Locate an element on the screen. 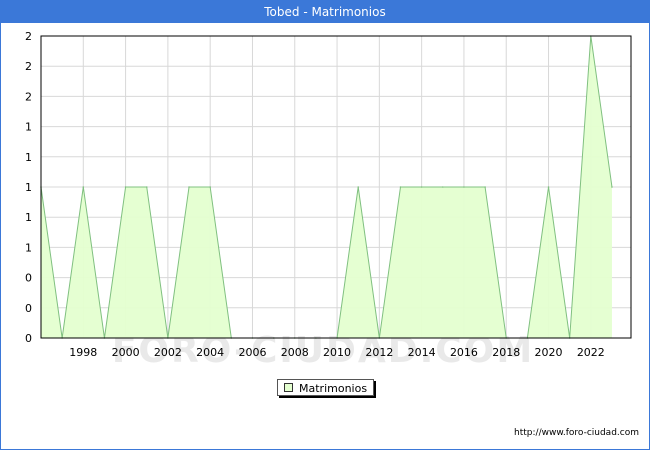 This screenshot has height=450, width=650. x-tick-label: 2006 is located at coordinates (252, 352).